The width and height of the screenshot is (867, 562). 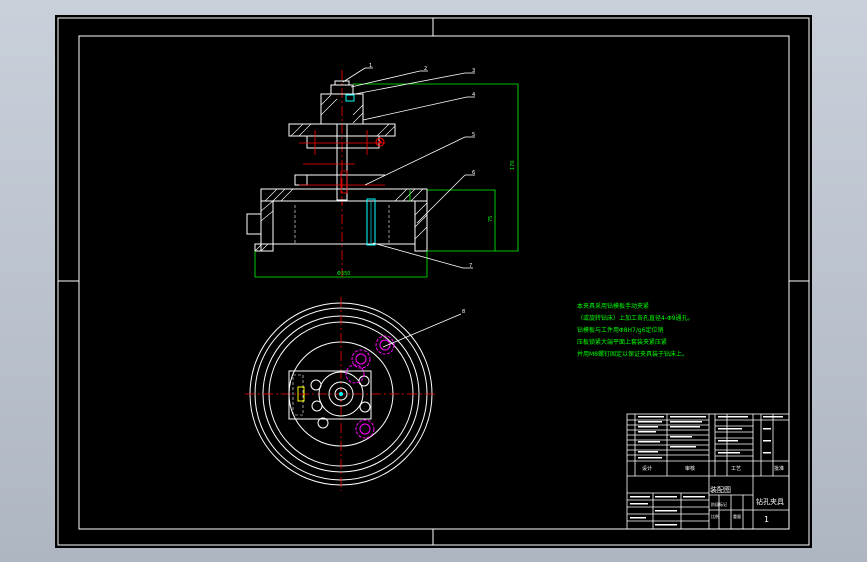 What do you see at coordinates (473, 173) in the screenshot?
I see `balloon-6: 6` at bounding box center [473, 173].